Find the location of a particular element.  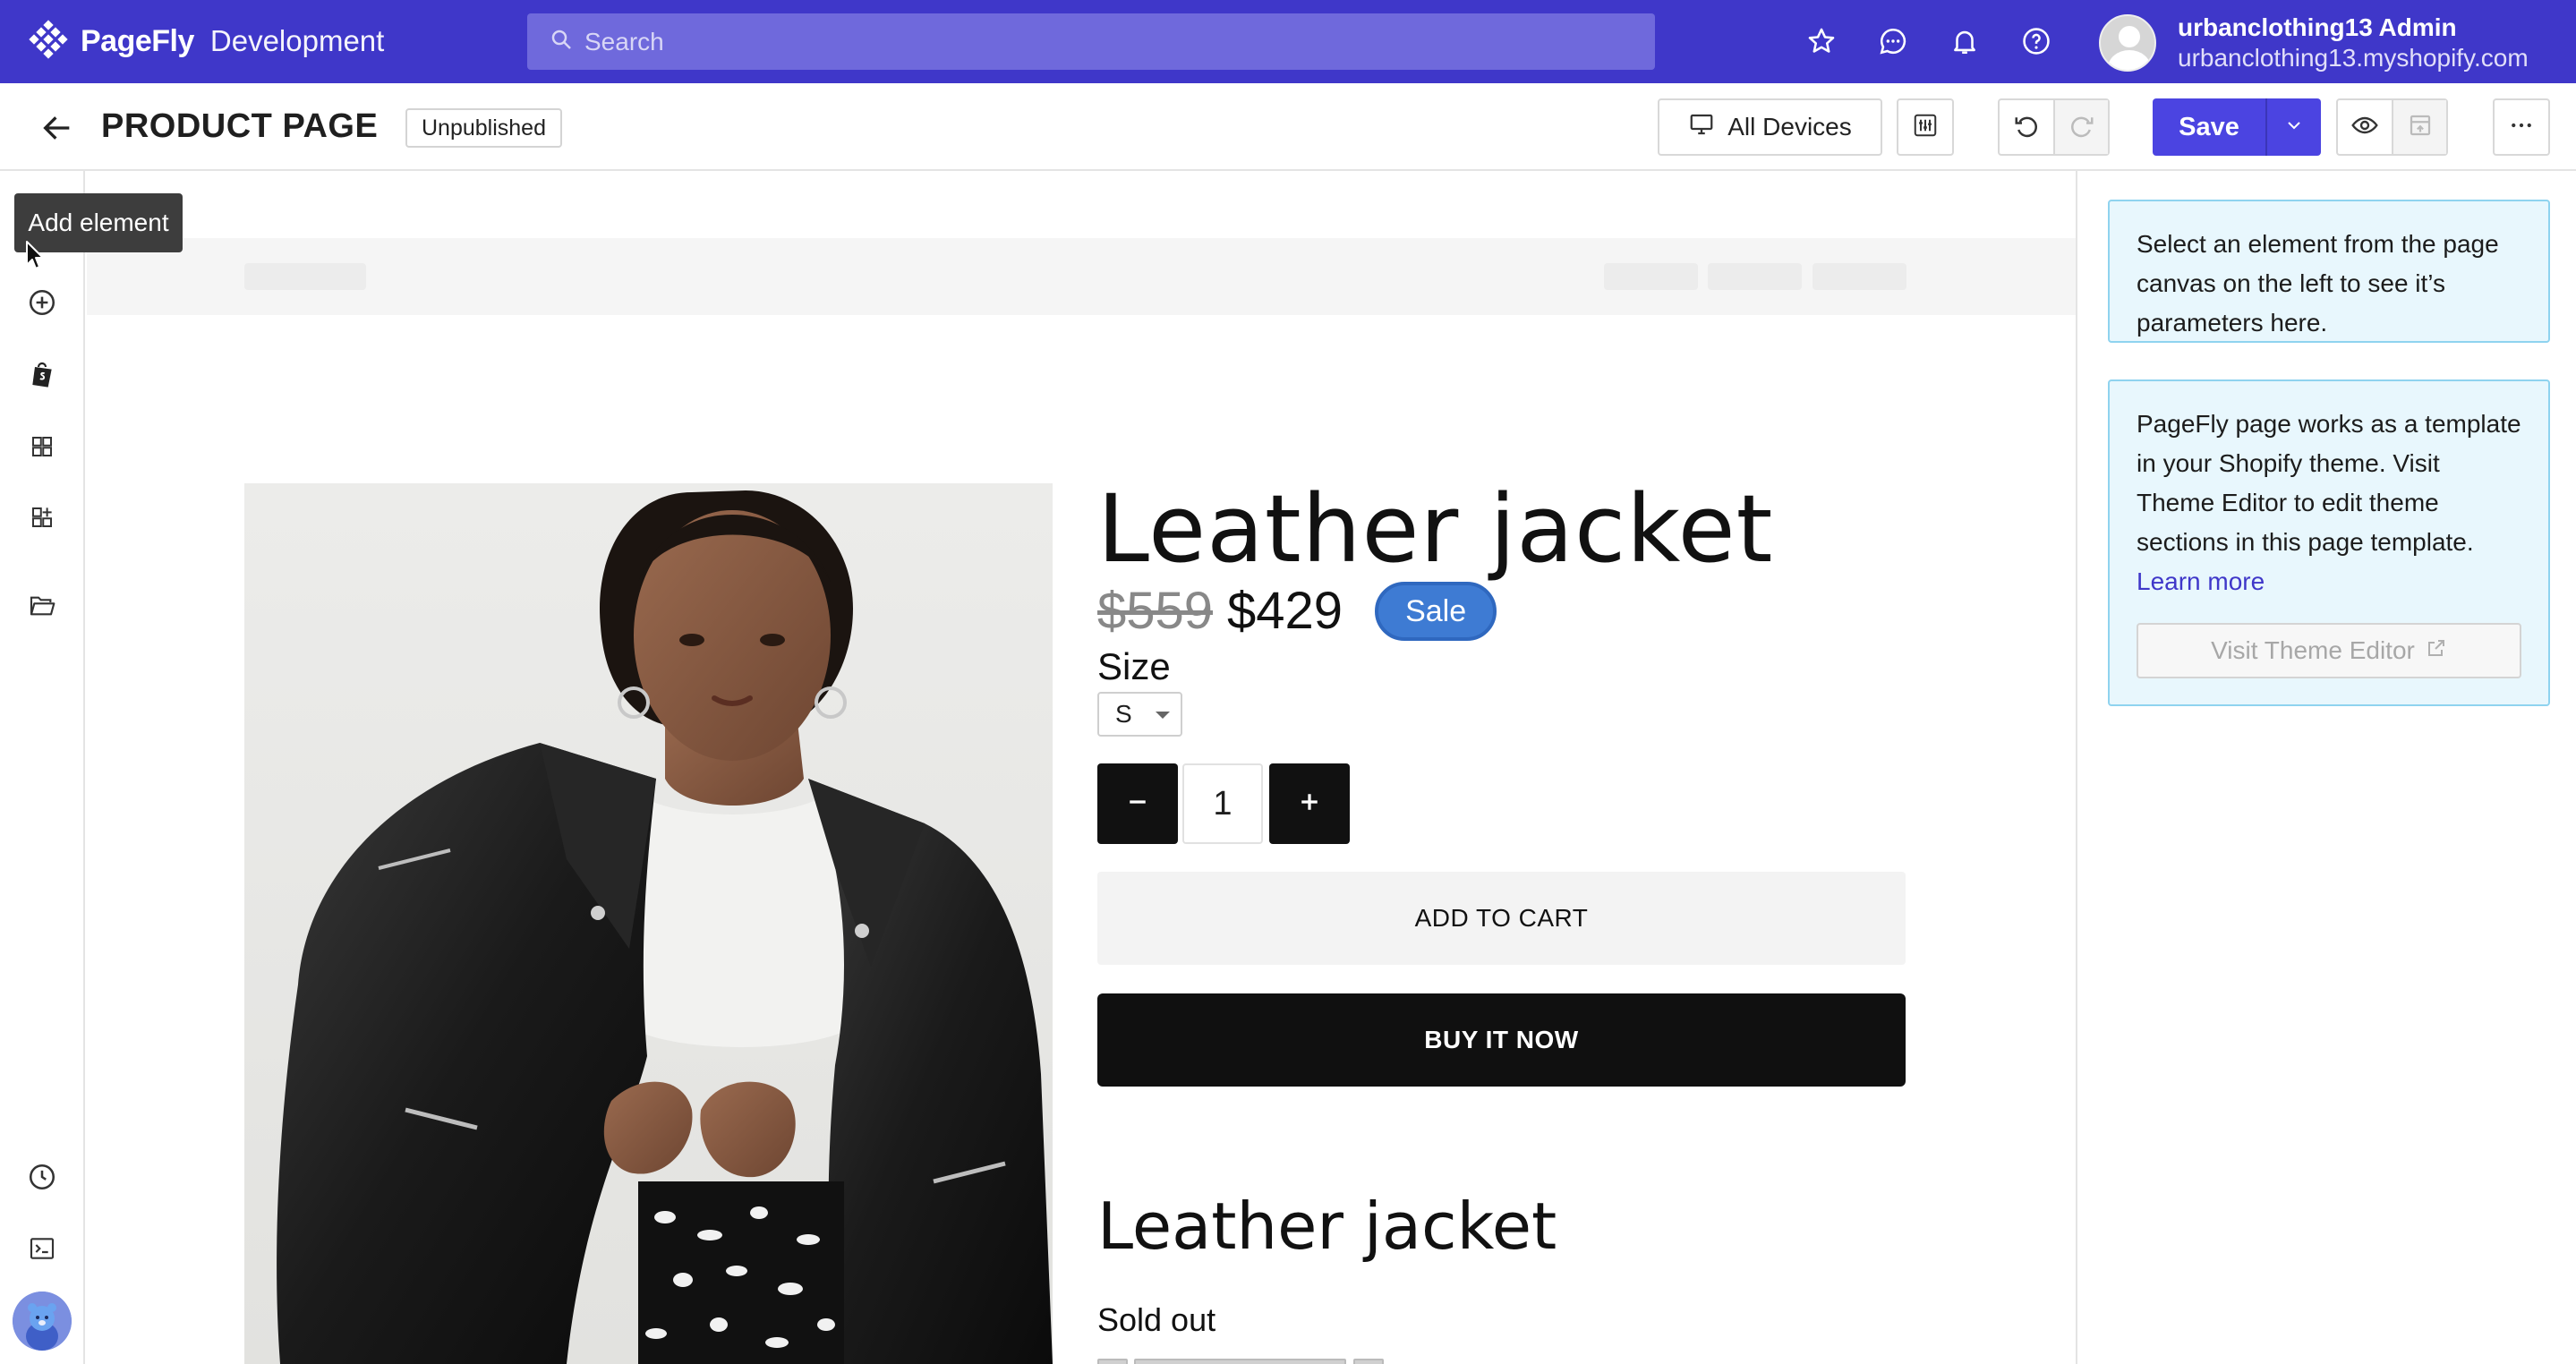

minus-icon is located at coordinates (1137, 804).